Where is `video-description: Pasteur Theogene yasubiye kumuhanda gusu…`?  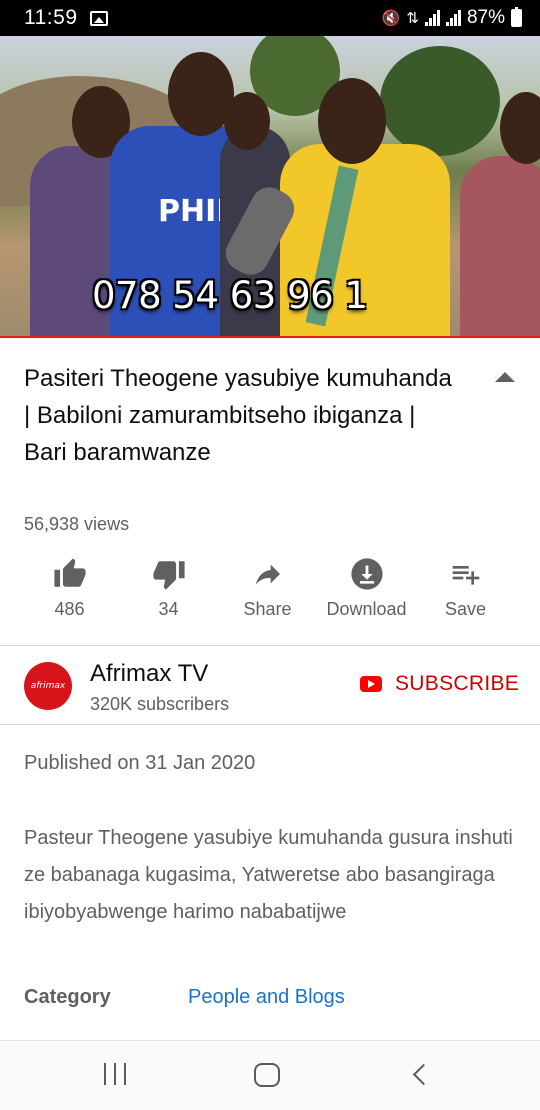 video-description: Pasteur Theogene yasubiye kumuhanda gusu… is located at coordinates (268, 875).